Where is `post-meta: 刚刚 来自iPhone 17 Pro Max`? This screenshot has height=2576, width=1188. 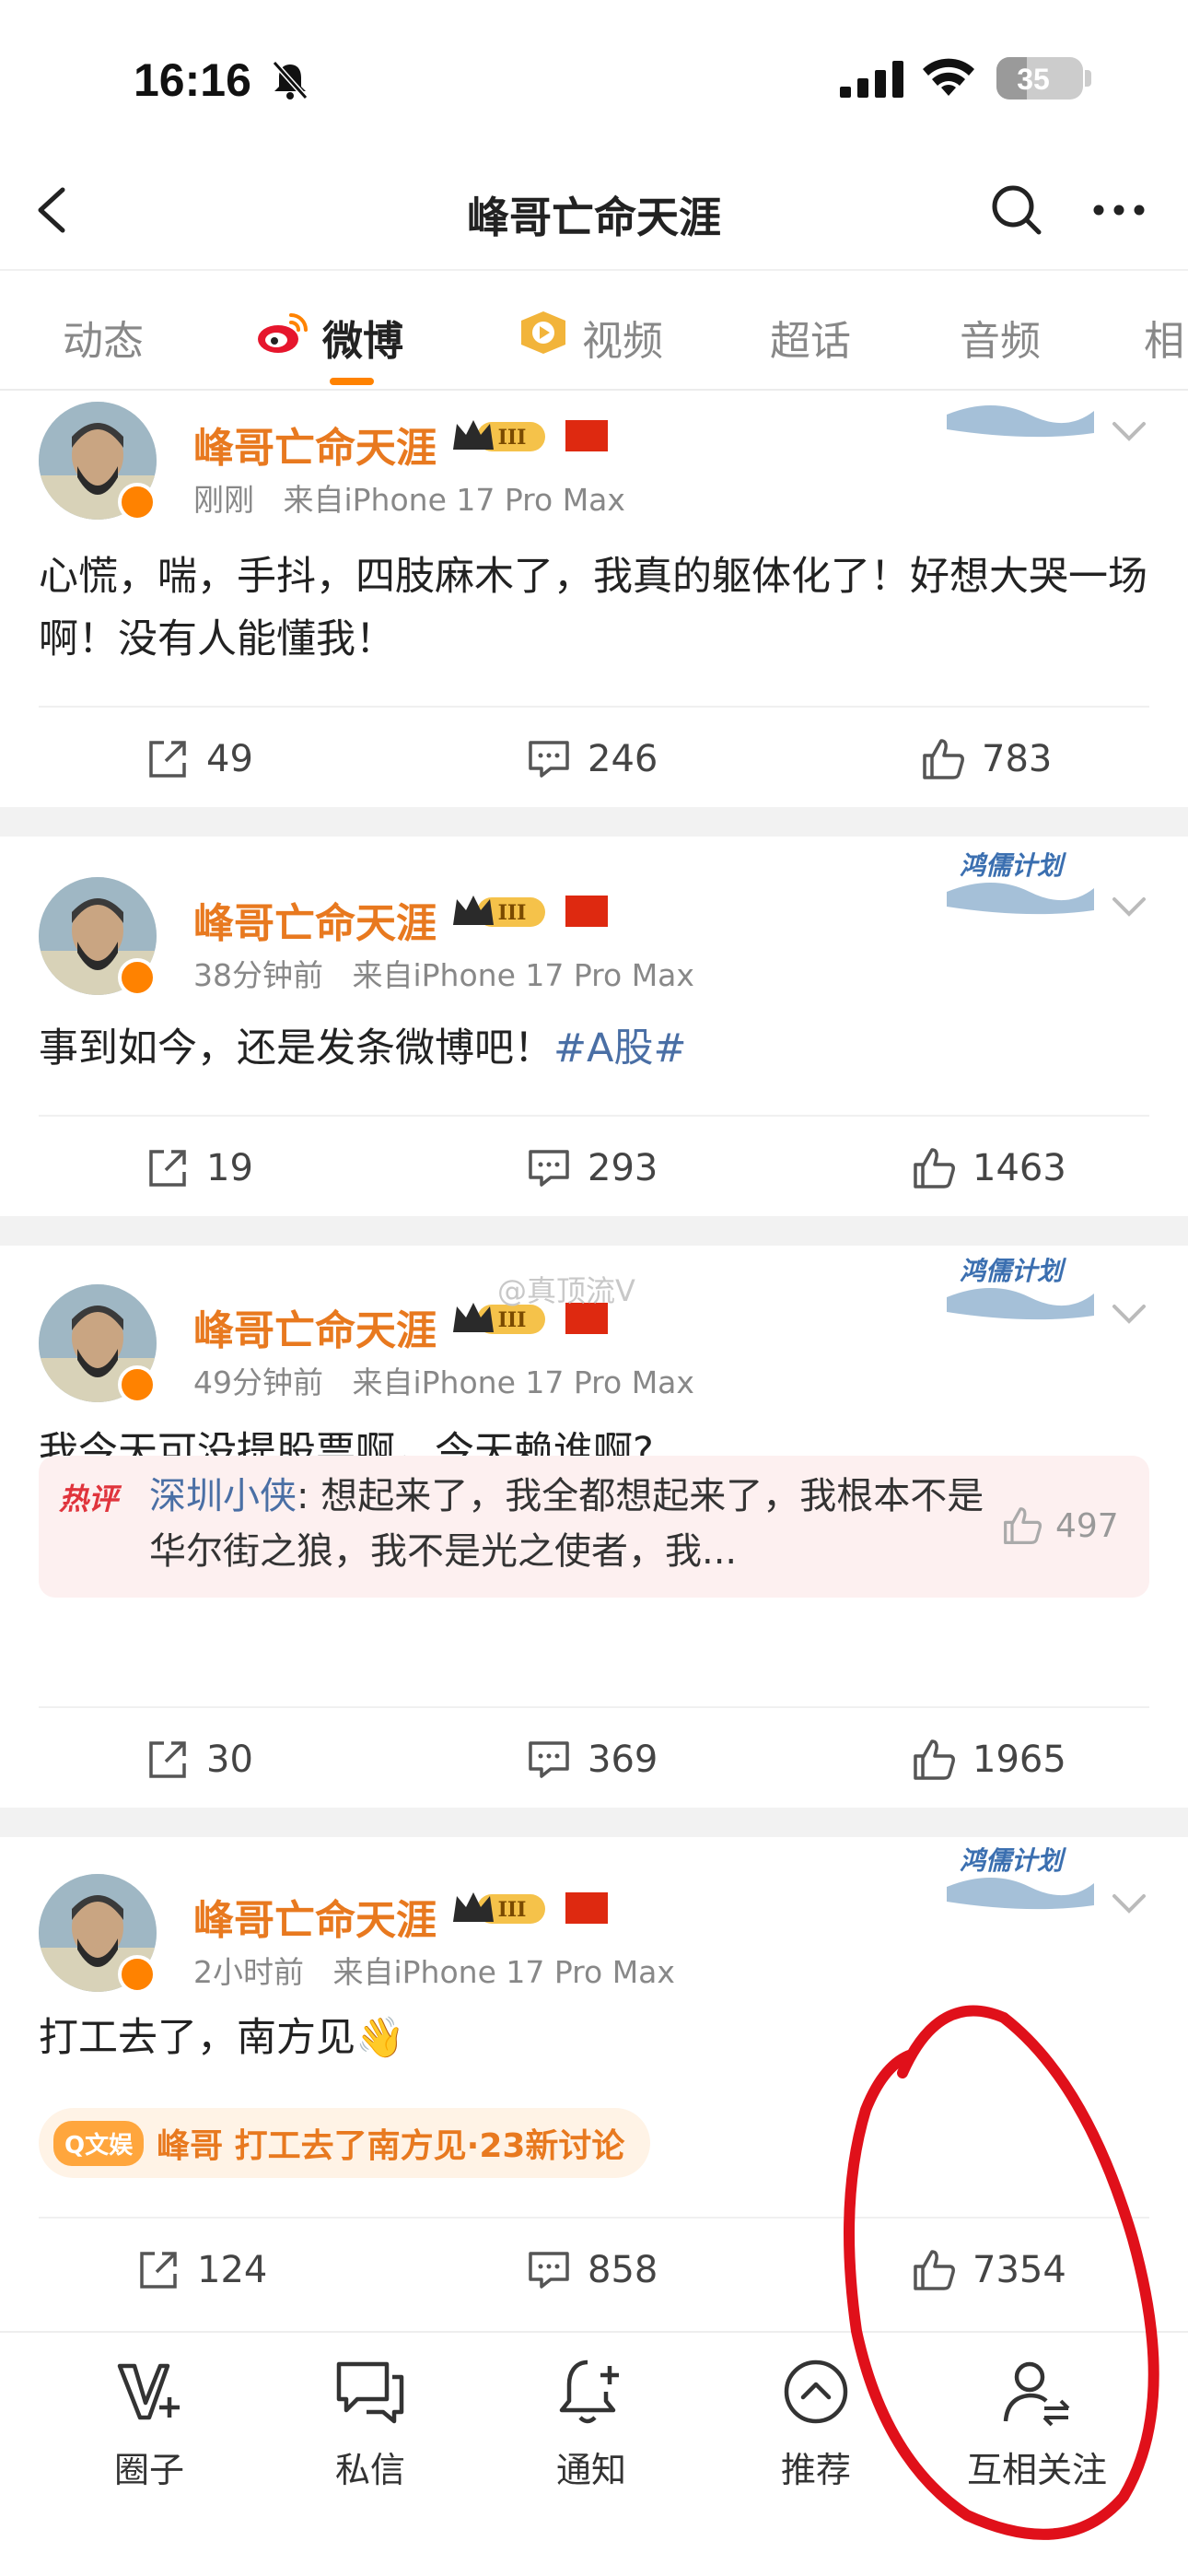 post-meta: 刚刚 来自iPhone 17 Pro Max is located at coordinates (409, 497).